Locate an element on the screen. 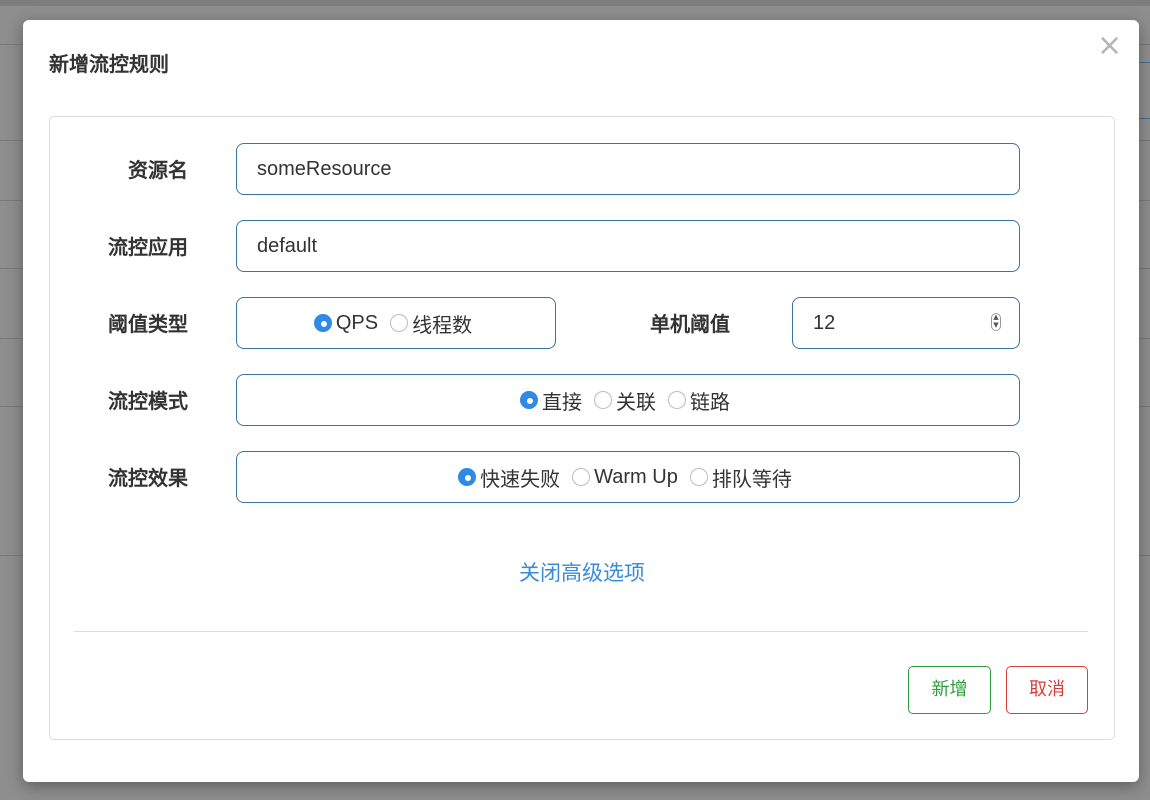  flow-app-label: 流控应用 is located at coordinates (148, 247).